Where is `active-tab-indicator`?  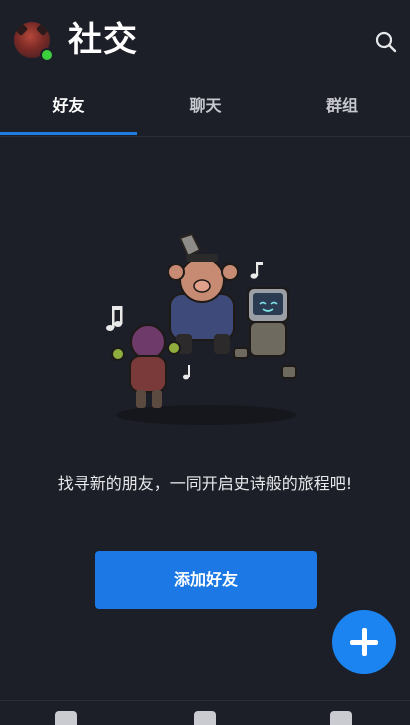
active-tab-indicator is located at coordinates (68, 133).